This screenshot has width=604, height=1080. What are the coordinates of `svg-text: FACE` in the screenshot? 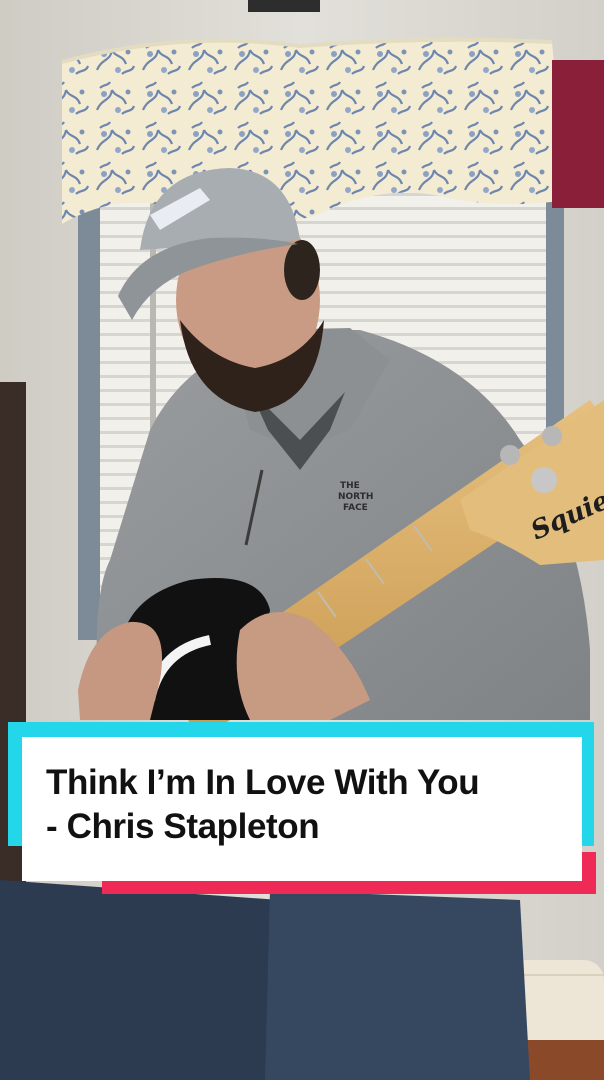 It's located at (355, 508).